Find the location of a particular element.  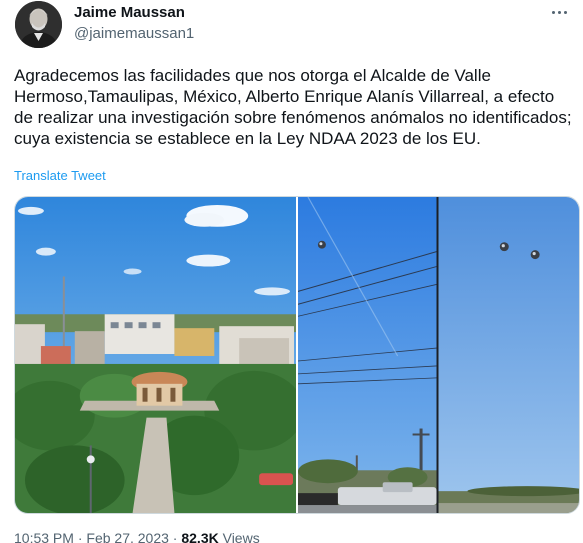

tweet-date: Feb 27, 2023 is located at coordinates (127, 536).